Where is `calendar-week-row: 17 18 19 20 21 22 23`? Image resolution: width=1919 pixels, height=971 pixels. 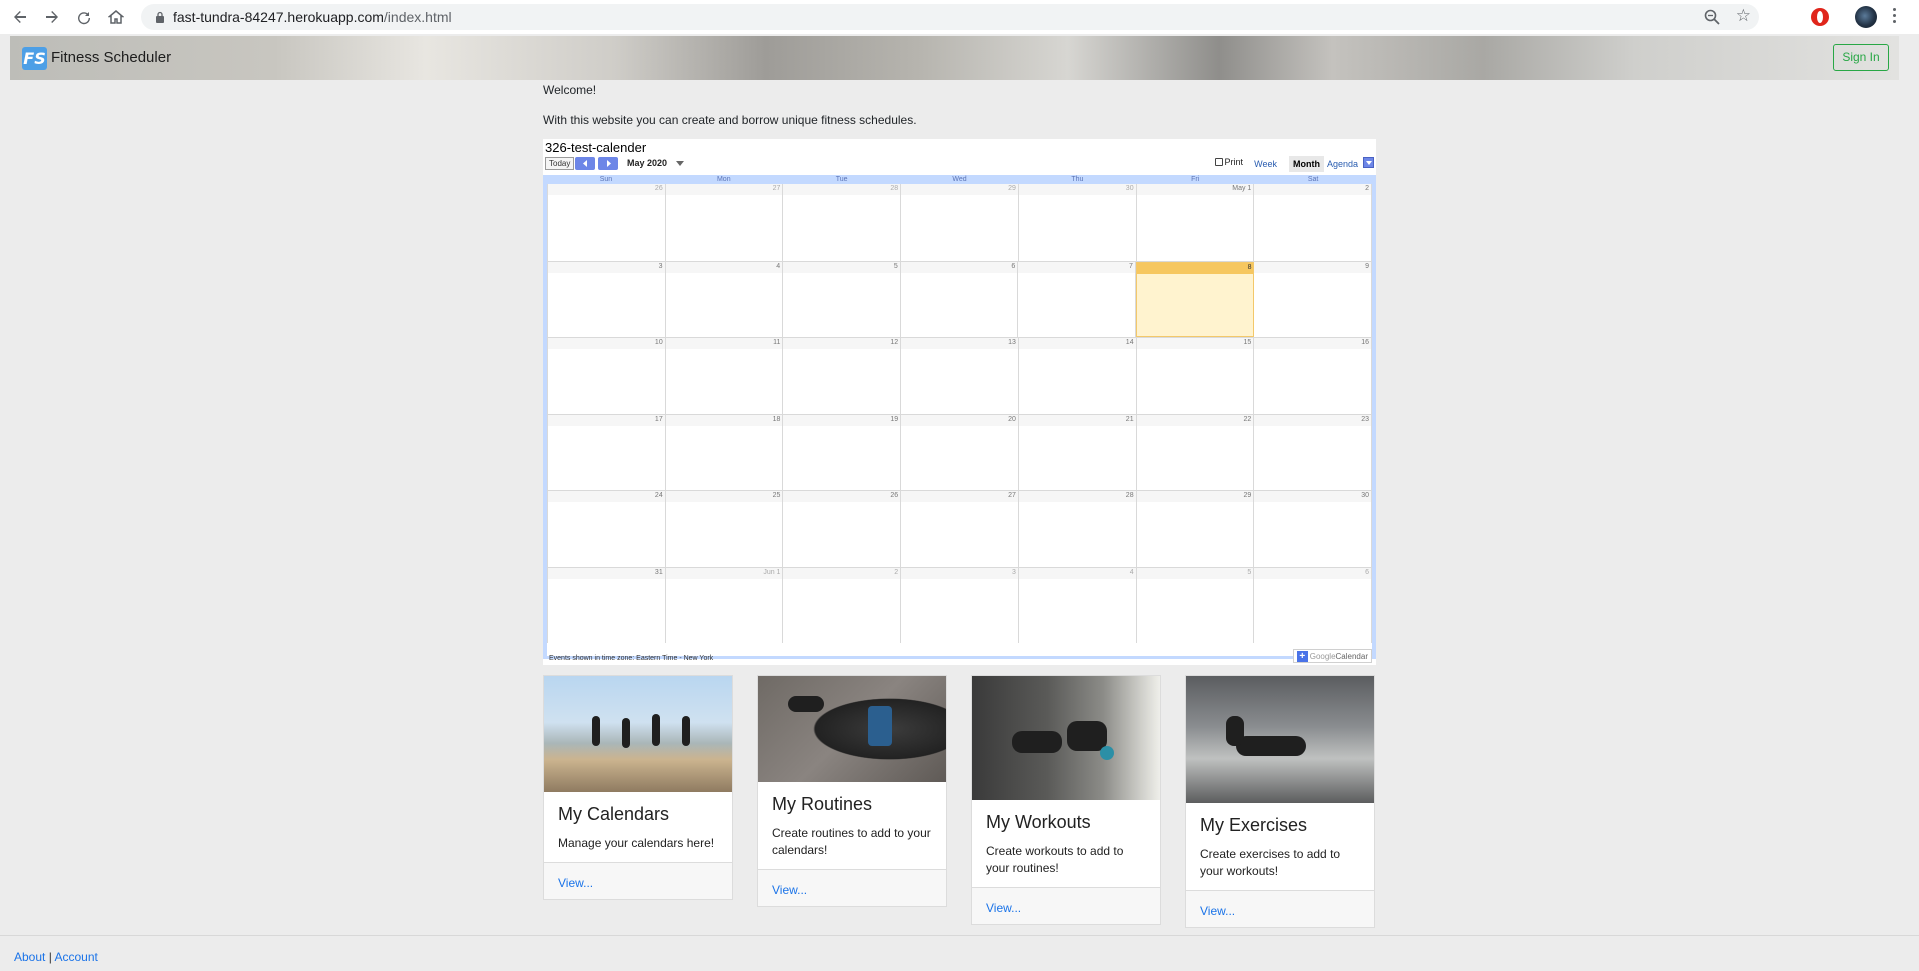
calendar-week-row: 17 18 19 20 21 22 23 is located at coordinates (960, 451).